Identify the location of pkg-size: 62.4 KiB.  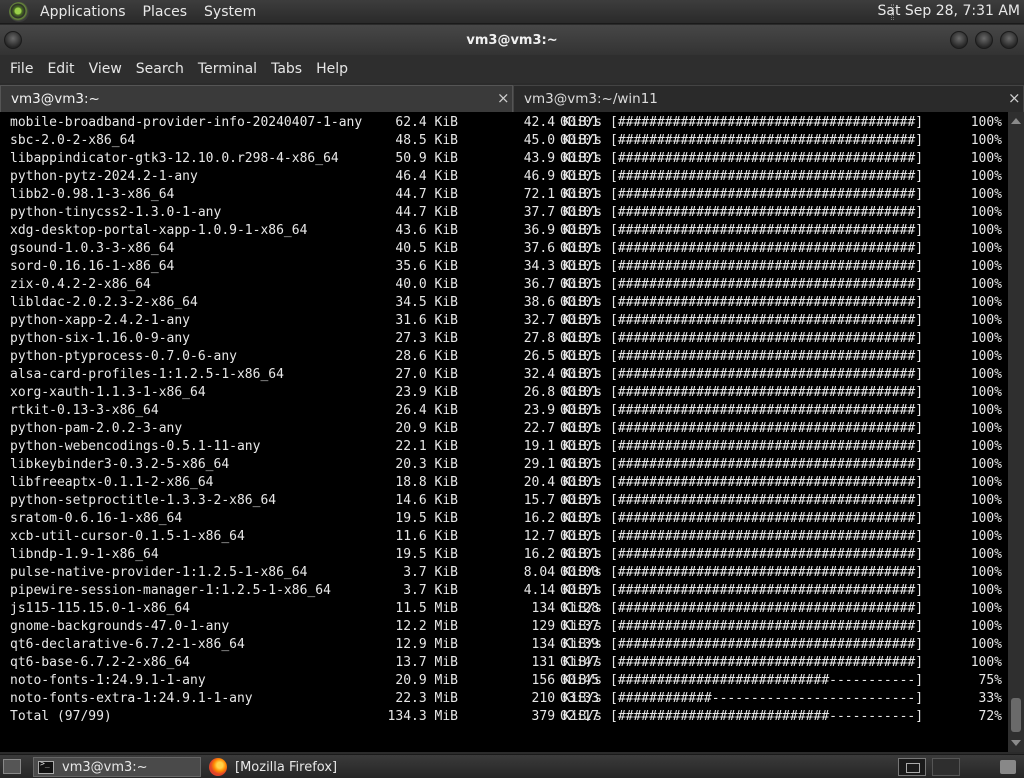
(426, 122).